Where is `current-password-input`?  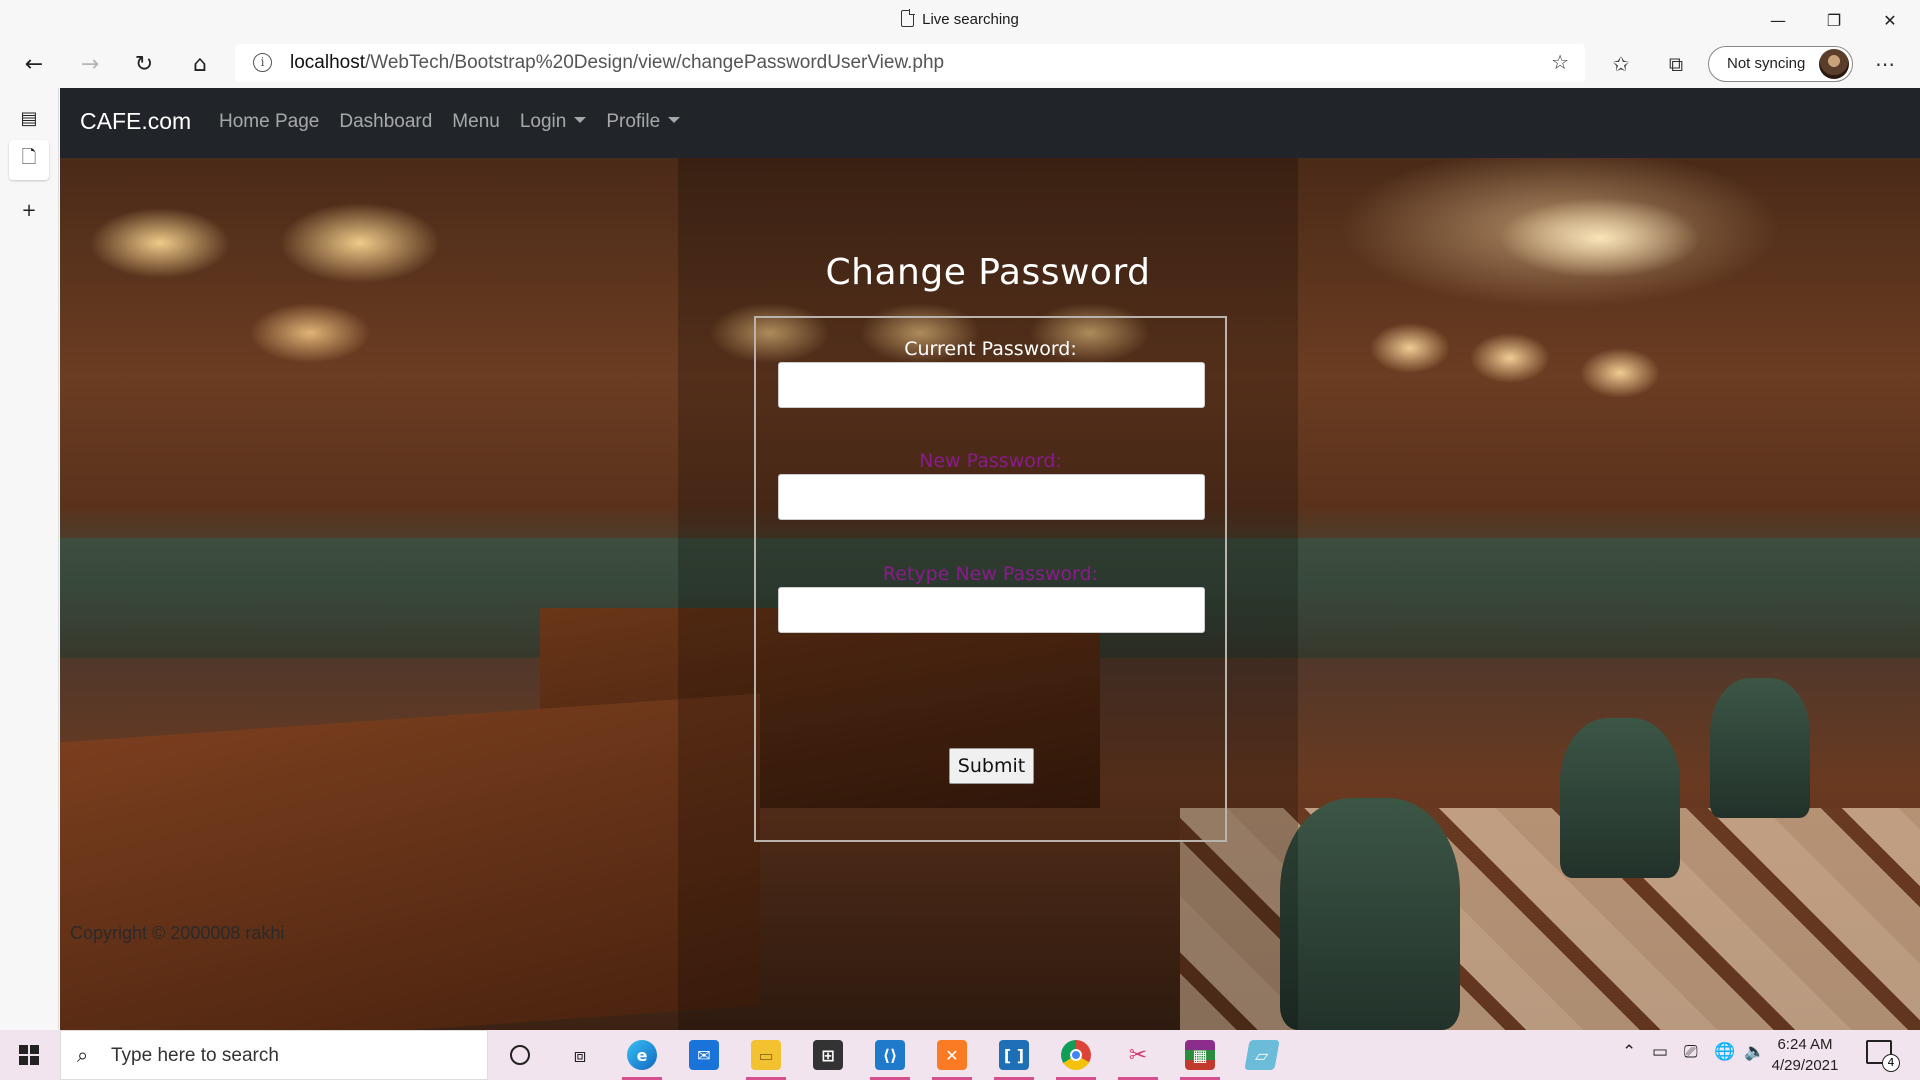
current-password-input is located at coordinates (991, 385).